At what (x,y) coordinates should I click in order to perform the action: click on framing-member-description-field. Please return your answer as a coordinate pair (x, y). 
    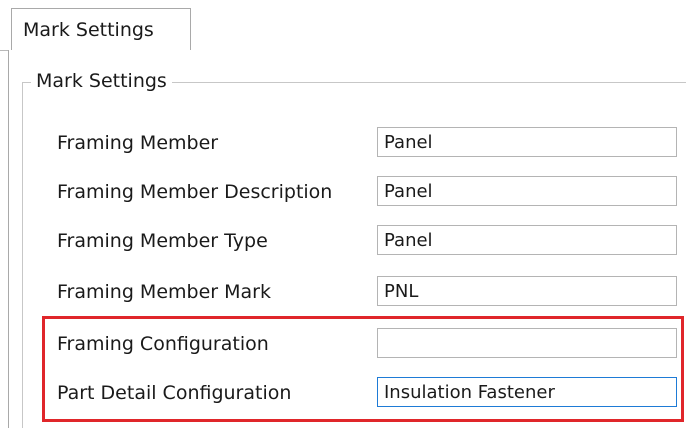
    Looking at the image, I should click on (527, 191).